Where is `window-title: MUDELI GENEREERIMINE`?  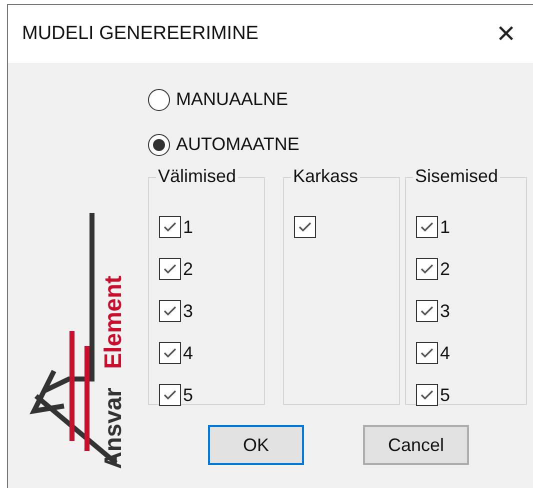
window-title: MUDELI GENEREERIMINE is located at coordinates (140, 34).